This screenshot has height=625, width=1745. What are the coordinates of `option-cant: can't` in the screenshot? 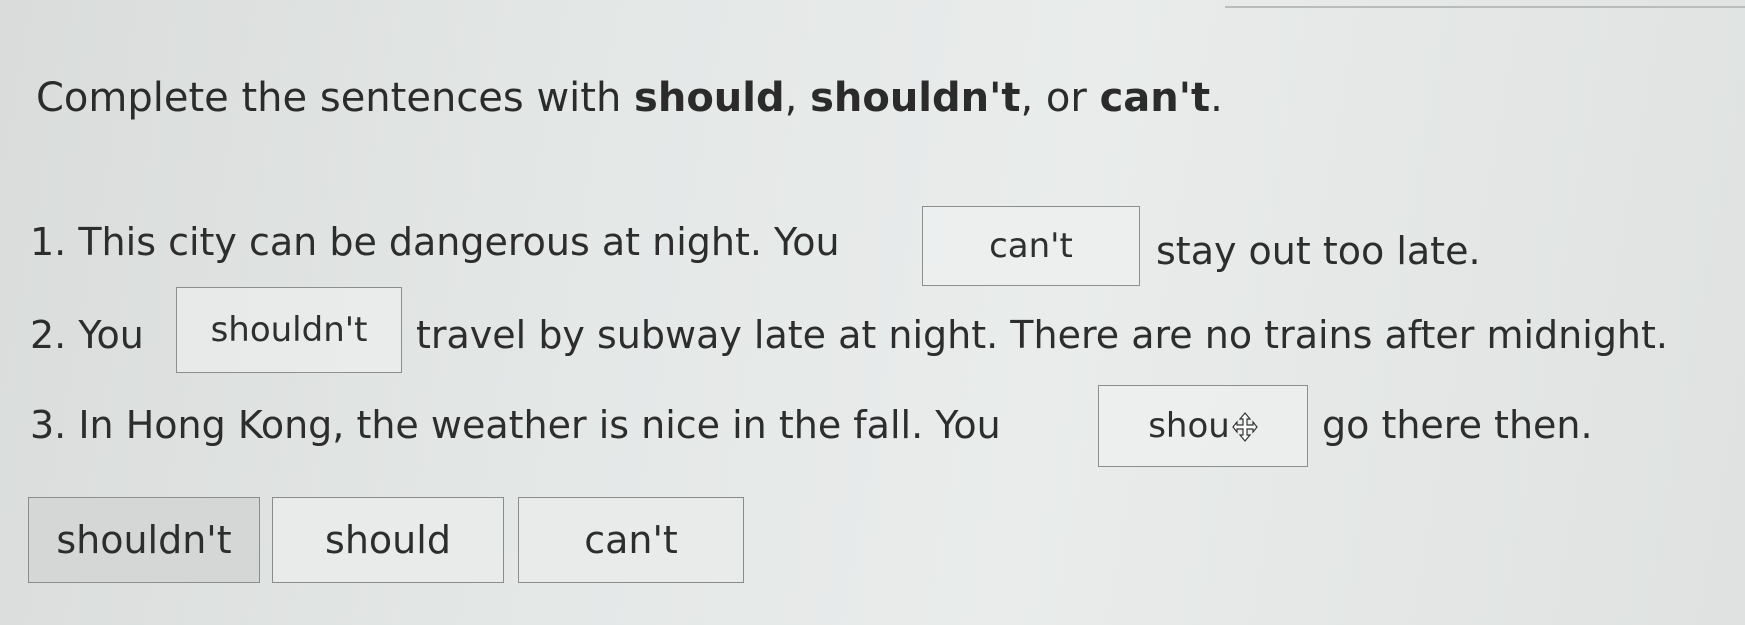 It's located at (631, 540).